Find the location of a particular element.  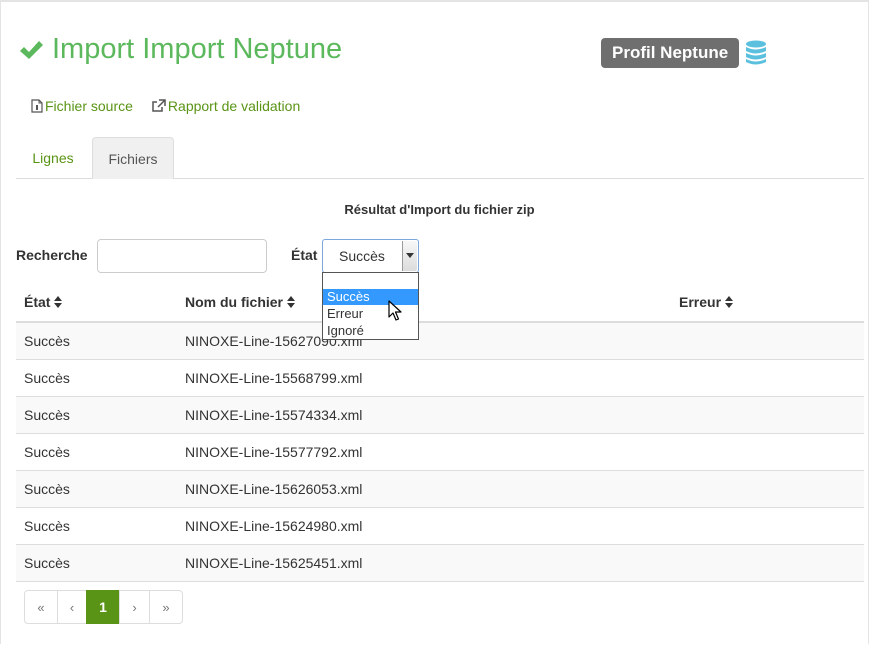

state-select-toggle is located at coordinates (409, 256).